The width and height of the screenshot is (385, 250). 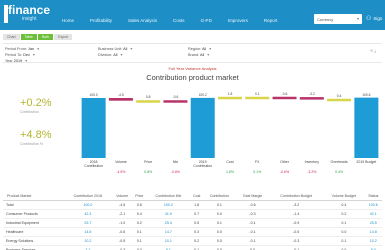 I want to click on category-pct-label: -3.2%, so click(x=312, y=172).